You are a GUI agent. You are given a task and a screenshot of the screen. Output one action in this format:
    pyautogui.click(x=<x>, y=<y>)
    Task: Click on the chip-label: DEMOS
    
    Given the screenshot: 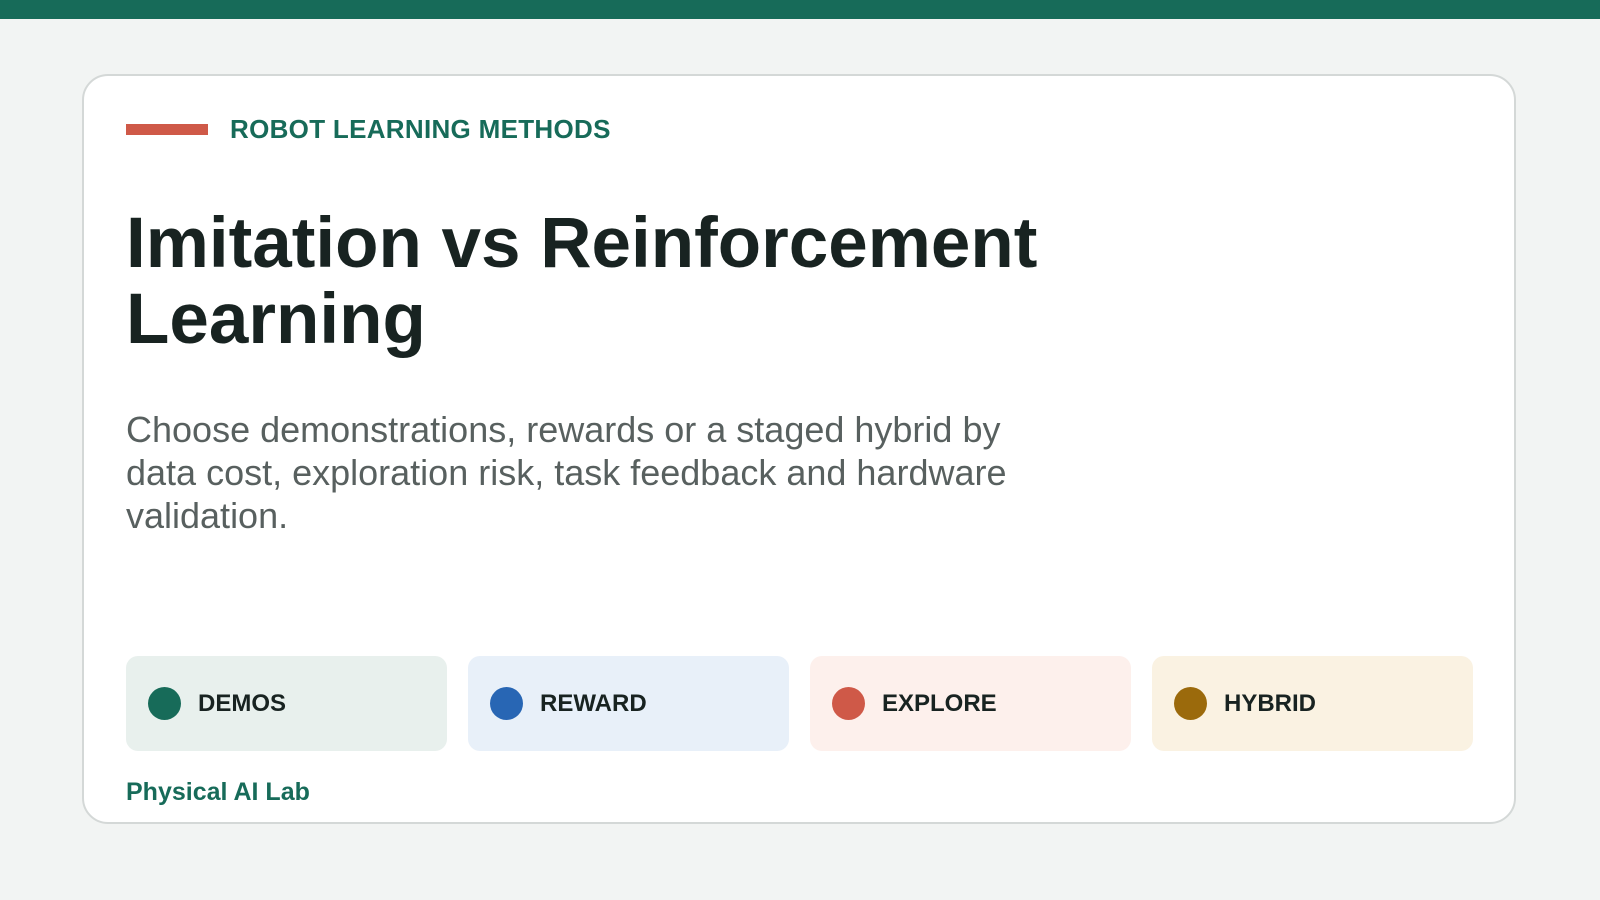 What is the action you would take?
    pyautogui.click(x=242, y=703)
    